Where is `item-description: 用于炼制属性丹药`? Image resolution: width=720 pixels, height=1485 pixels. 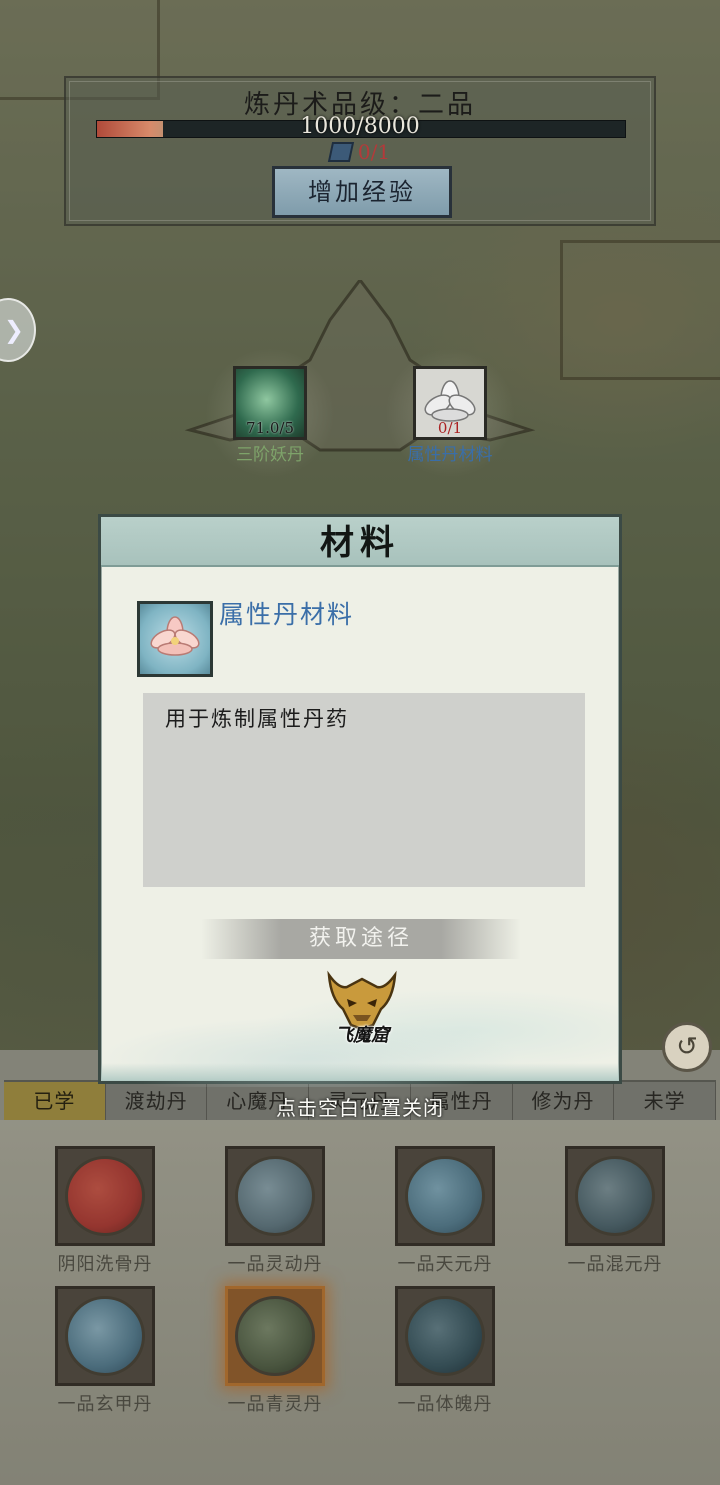 item-description: 用于炼制属性丹药 is located at coordinates (364, 790).